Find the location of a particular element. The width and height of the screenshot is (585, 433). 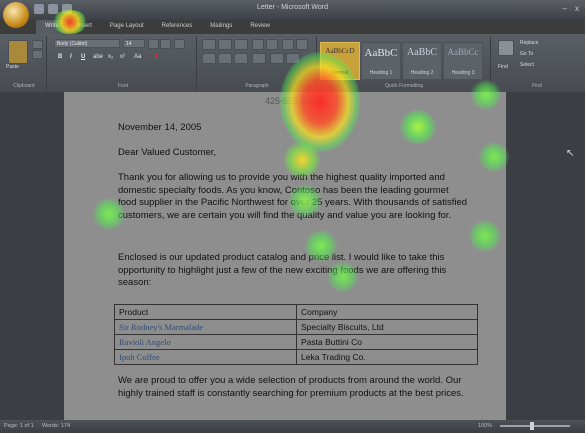

letter-date: November 14, 2005 is located at coordinates (293, 128).